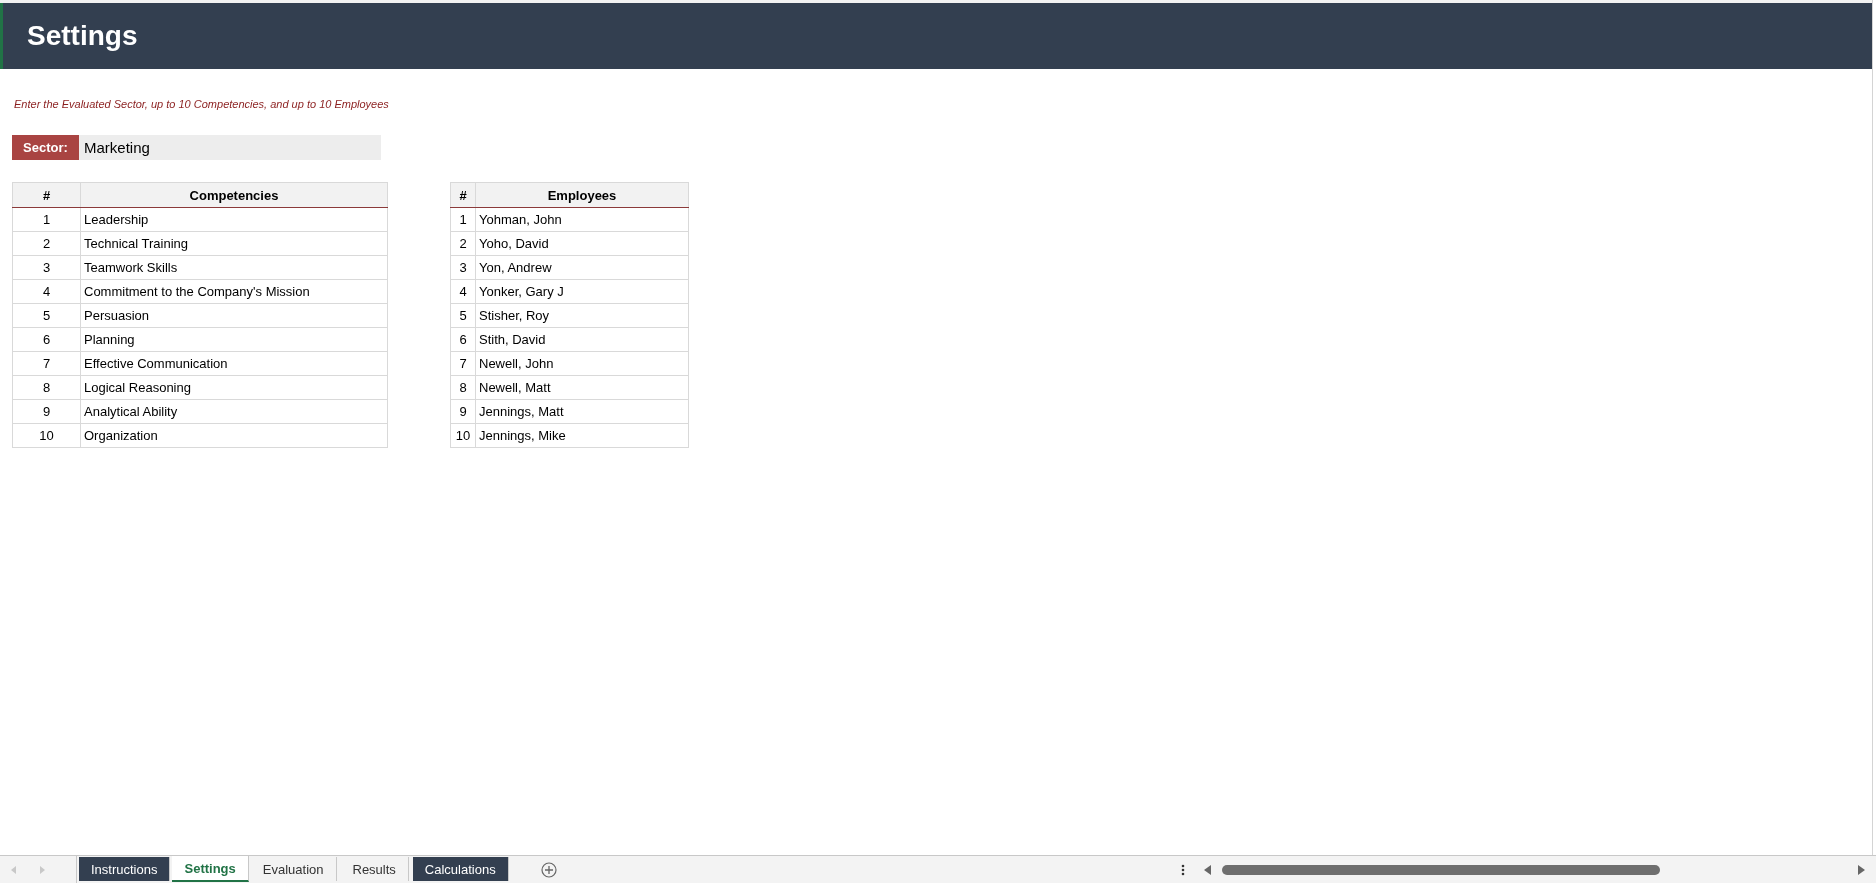 The image size is (1876, 883). I want to click on table-cell: Analytical Ability, so click(234, 411).